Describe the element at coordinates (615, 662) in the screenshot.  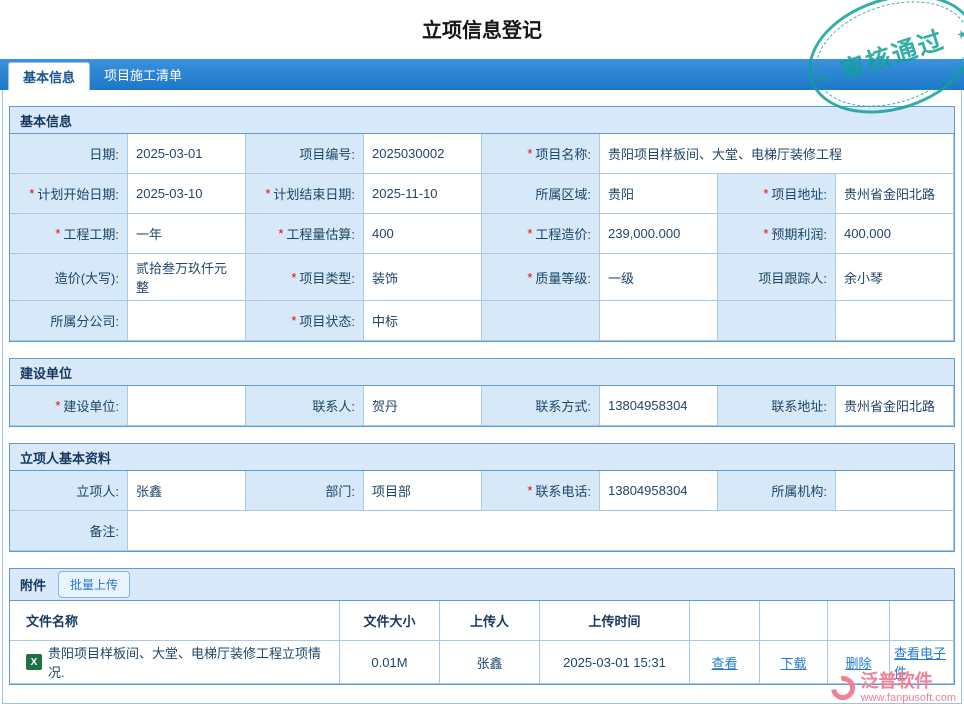
I see `attachment-upload-time: 2025-03-01 15:31` at that location.